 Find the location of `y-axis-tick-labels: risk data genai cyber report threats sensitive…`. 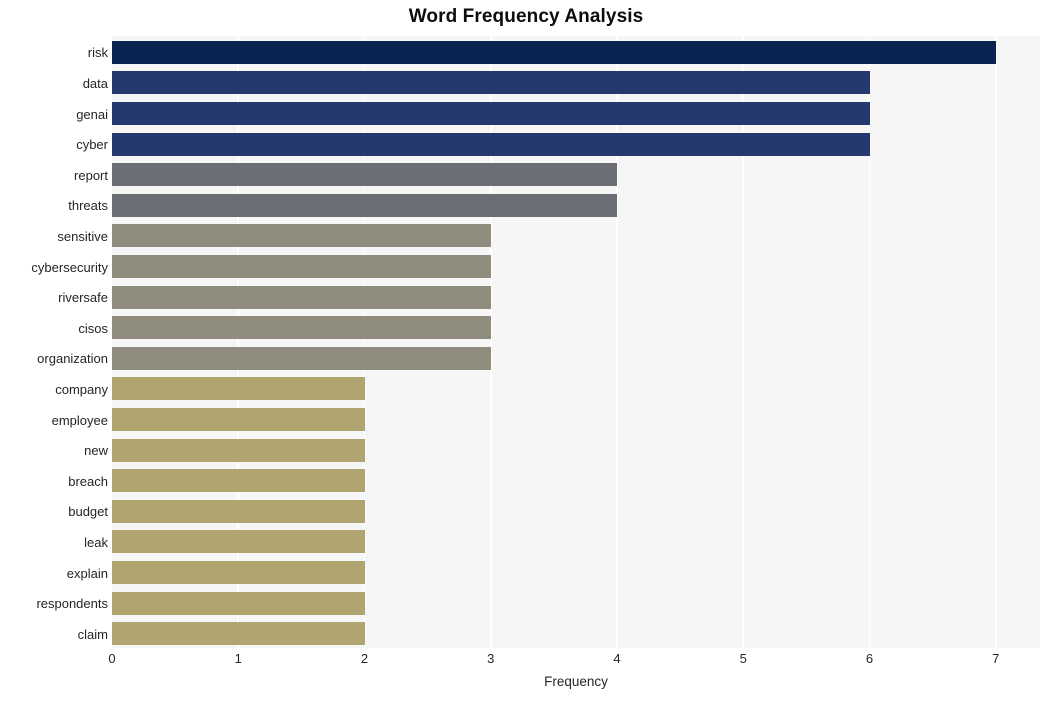

y-axis-tick-labels: risk data genai cyber report threats sensitive… is located at coordinates (54, 342).